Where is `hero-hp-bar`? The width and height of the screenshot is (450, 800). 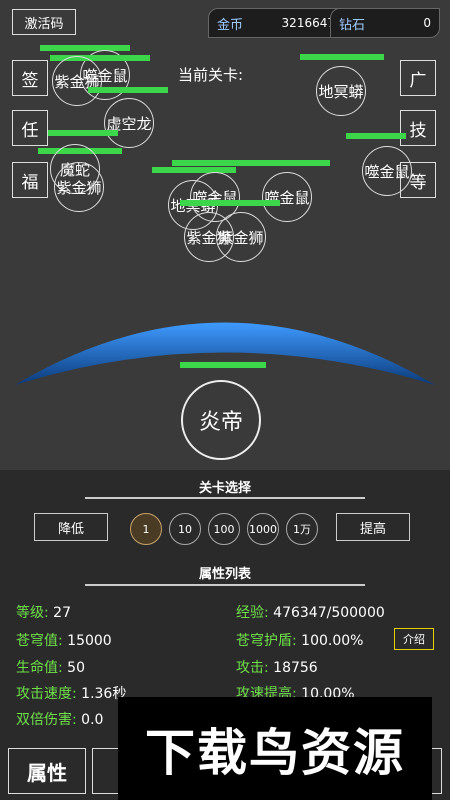 hero-hp-bar is located at coordinates (223, 365).